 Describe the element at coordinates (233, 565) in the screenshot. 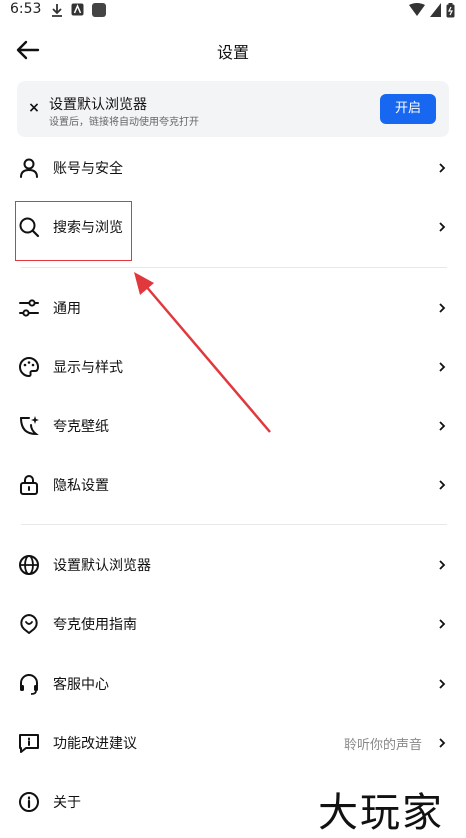

I see `menu-item-default-browser: 设置默认浏览器` at that location.